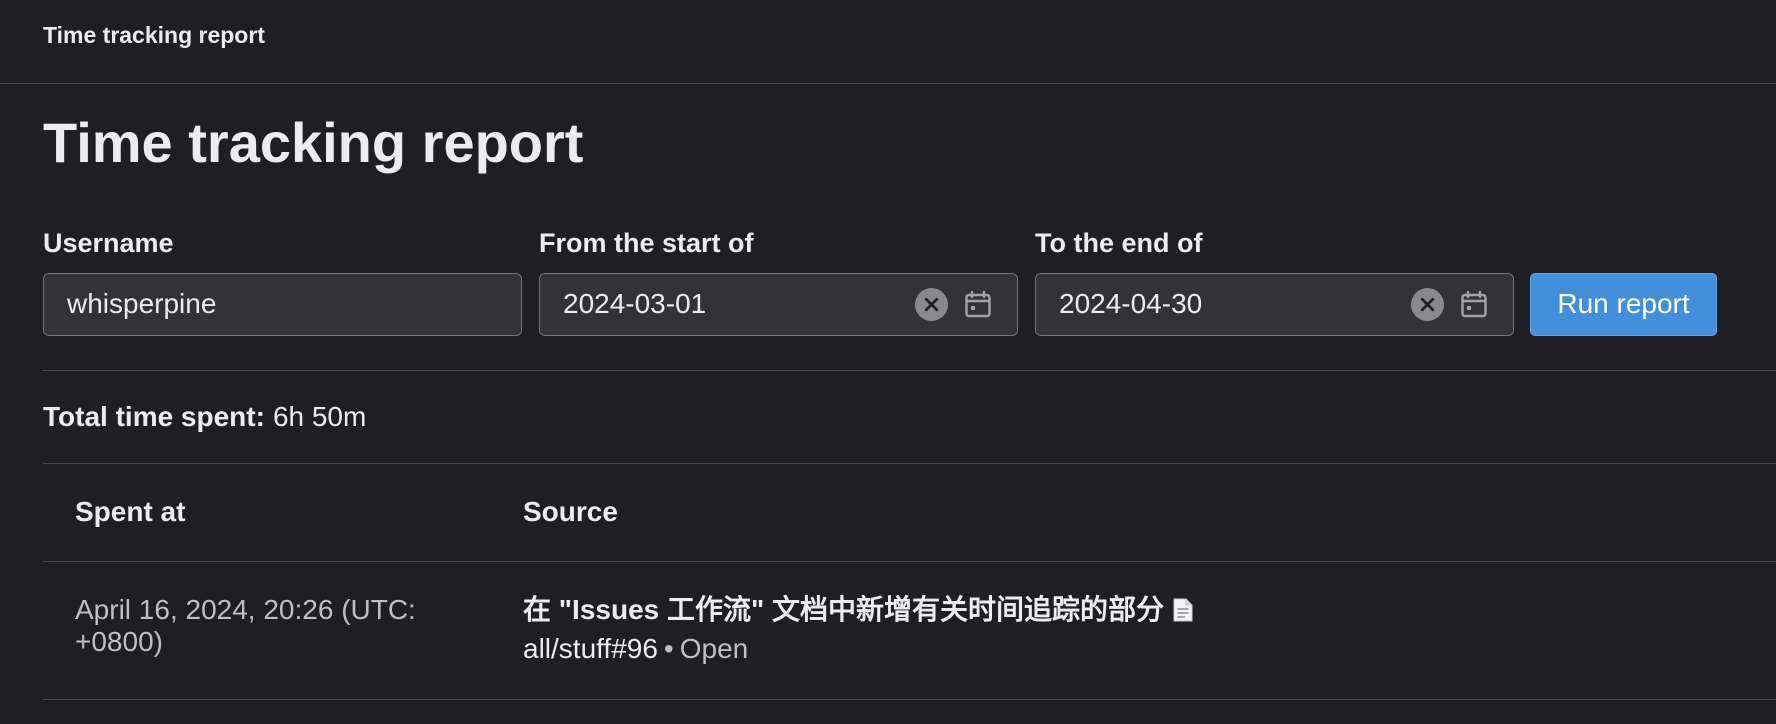 The image size is (1776, 724). I want to click on issue-state: Open, so click(714, 648).